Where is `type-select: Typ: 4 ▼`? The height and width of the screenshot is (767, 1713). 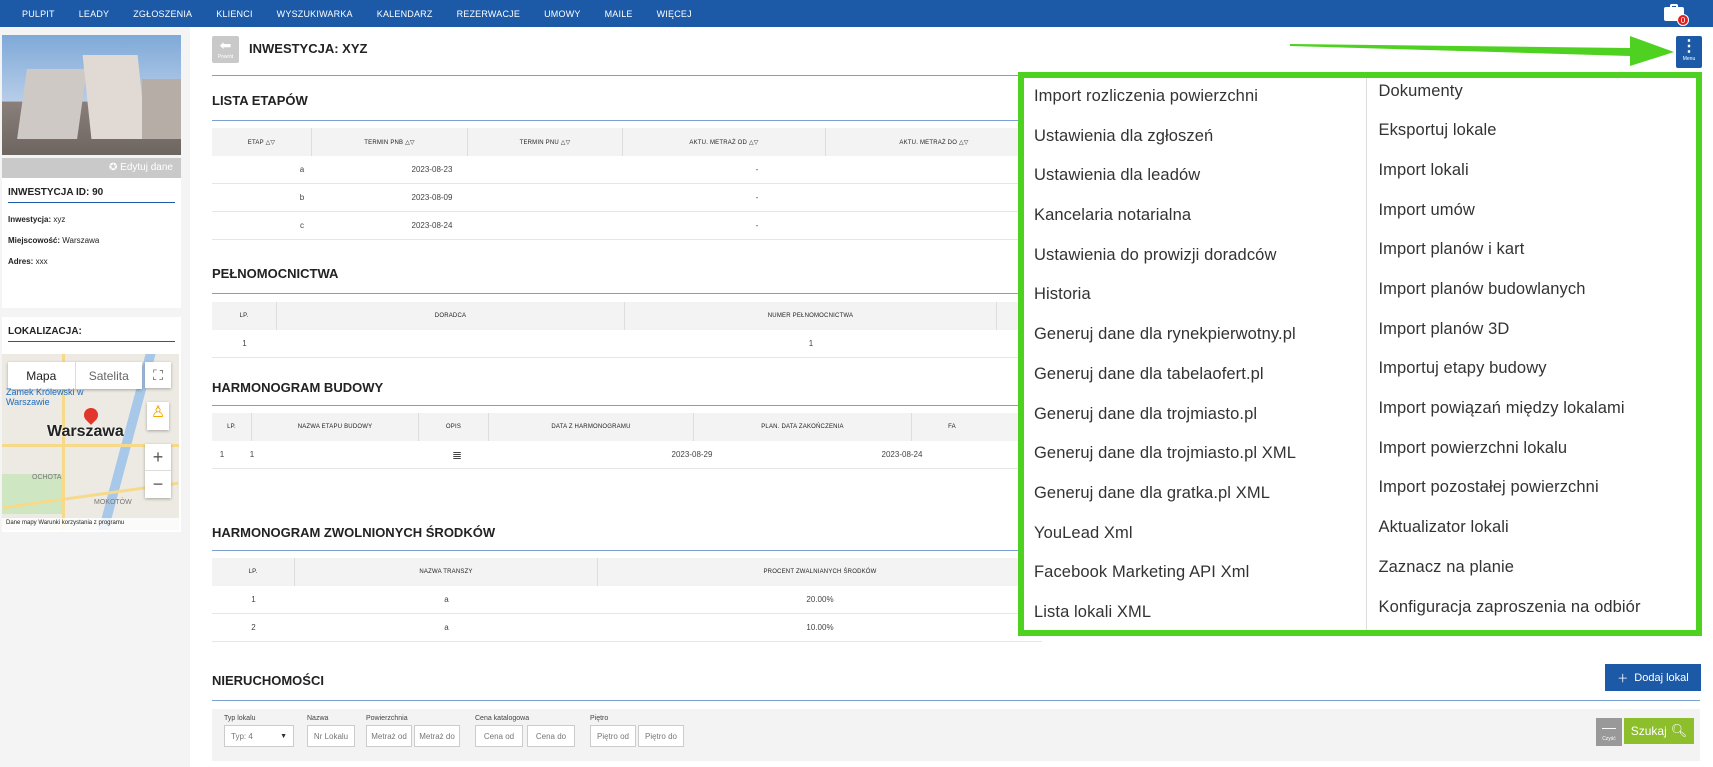
type-select: Typ: 4 ▼ is located at coordinates (259, 736).